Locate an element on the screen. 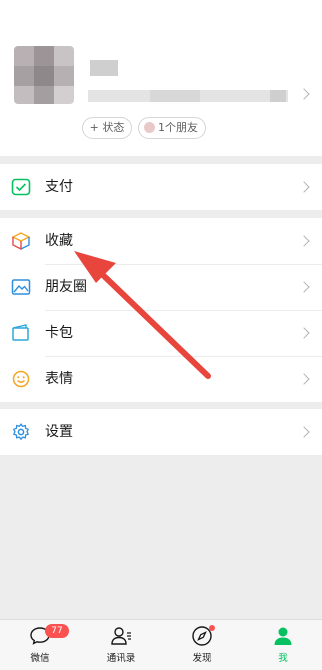 The image size is (322, 670). status-chip: + 状态 is located at coordinates (107, 128).